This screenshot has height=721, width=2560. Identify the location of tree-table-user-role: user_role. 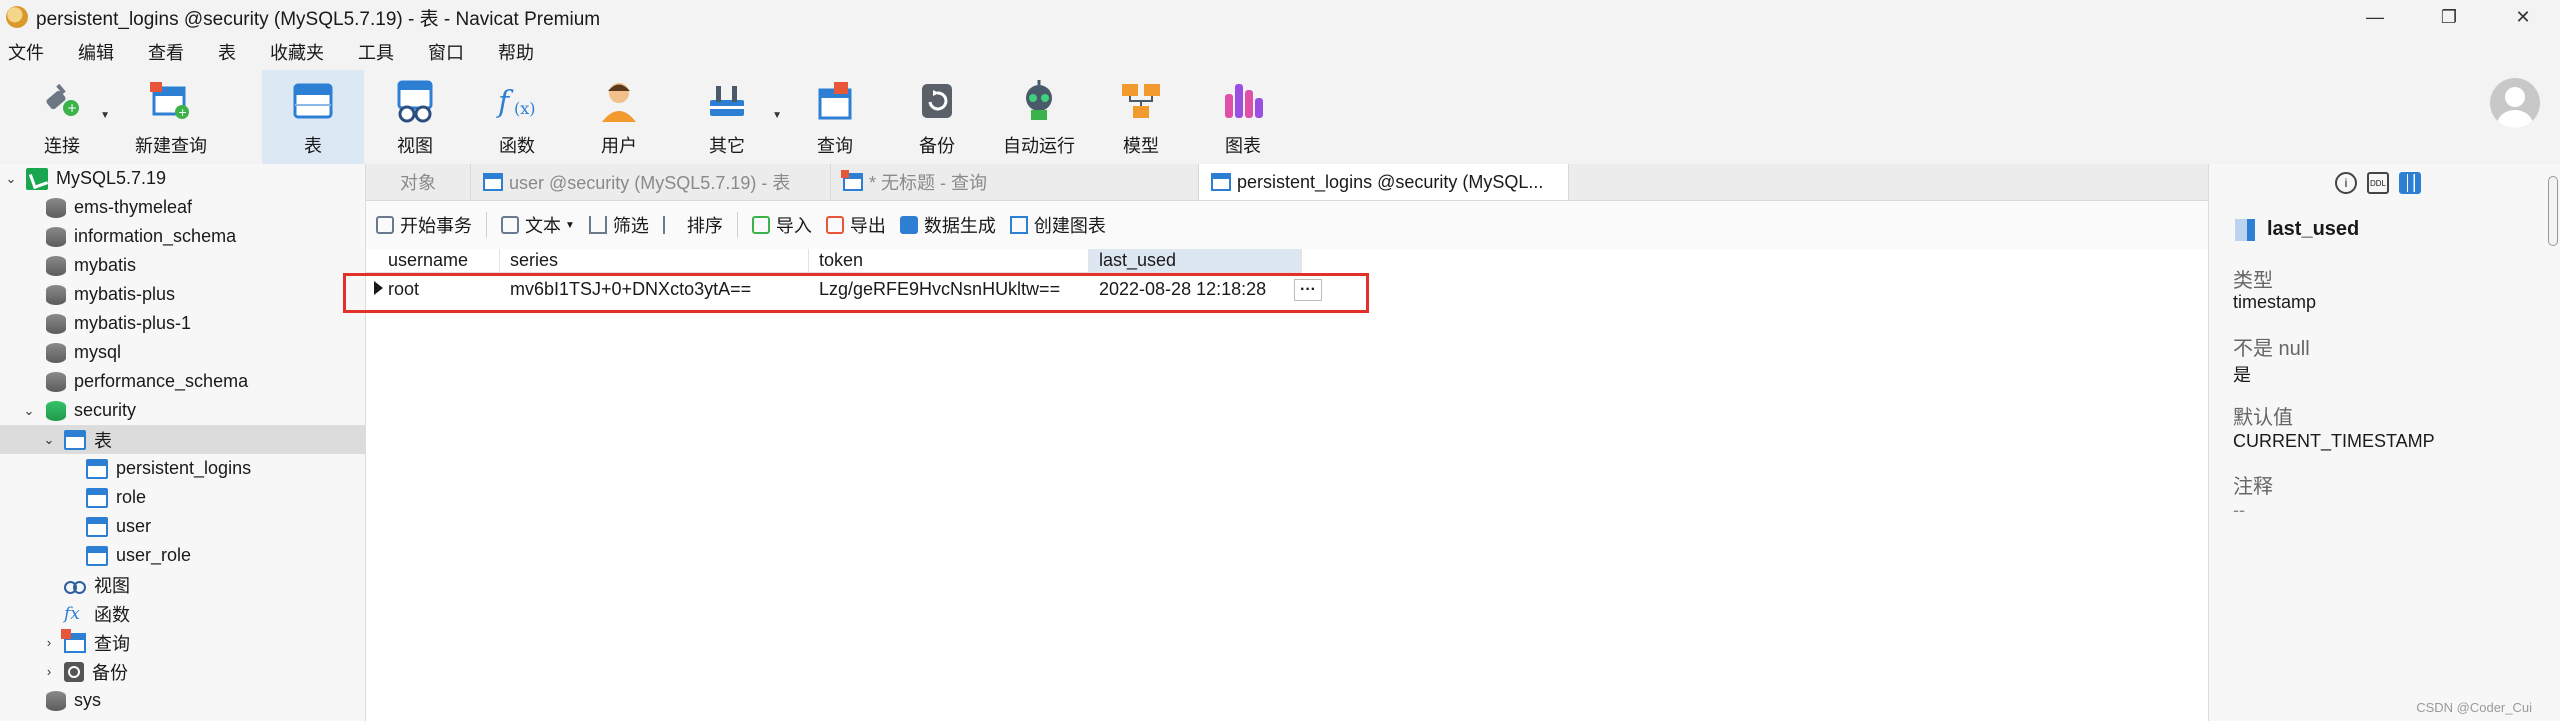
(183, 555).